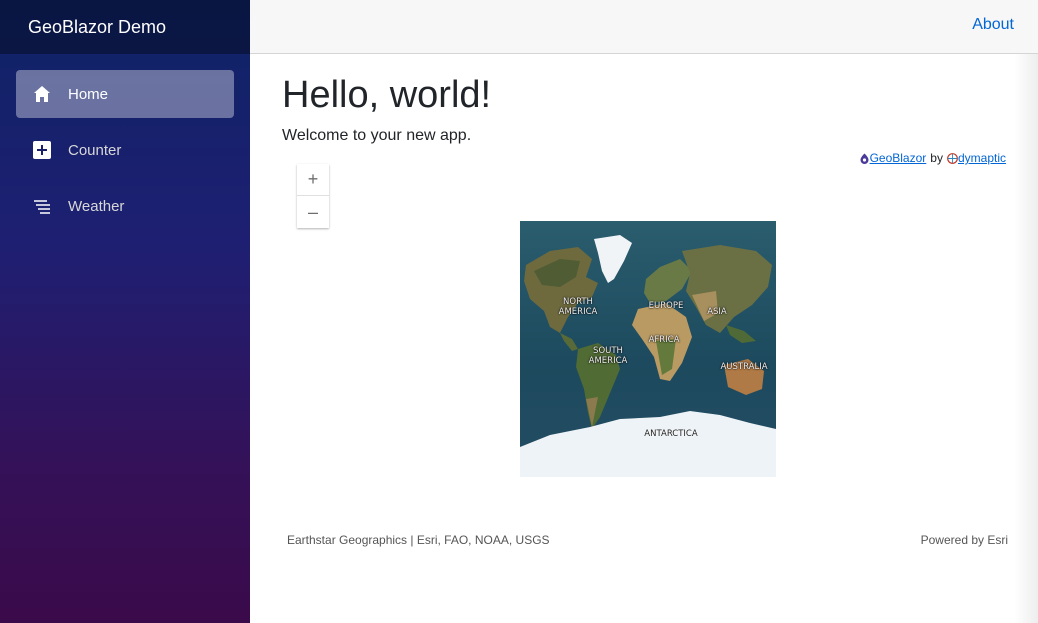 The height and width of the screenshot is (623, 1038). I want to click on map-label-australia: AUSTRALIA, so click(744, 367).